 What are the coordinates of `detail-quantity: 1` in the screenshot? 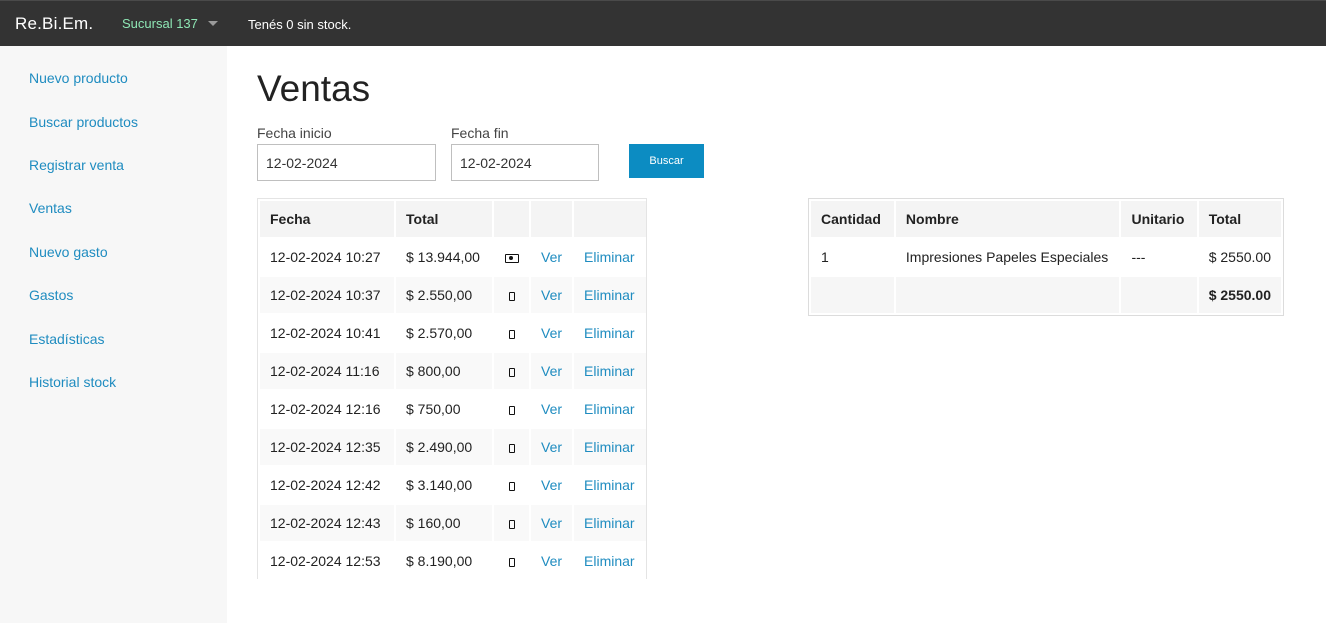 It's located at (825, 257).